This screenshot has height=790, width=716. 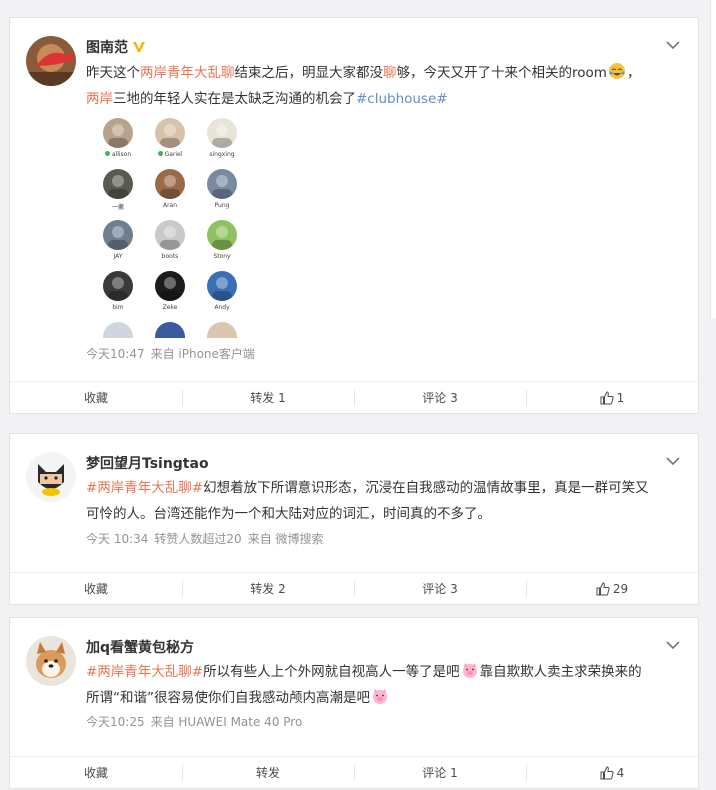 I want to click on action-bar: 收藏 转发 2 评论 3 29, so click(x=354, y=588).